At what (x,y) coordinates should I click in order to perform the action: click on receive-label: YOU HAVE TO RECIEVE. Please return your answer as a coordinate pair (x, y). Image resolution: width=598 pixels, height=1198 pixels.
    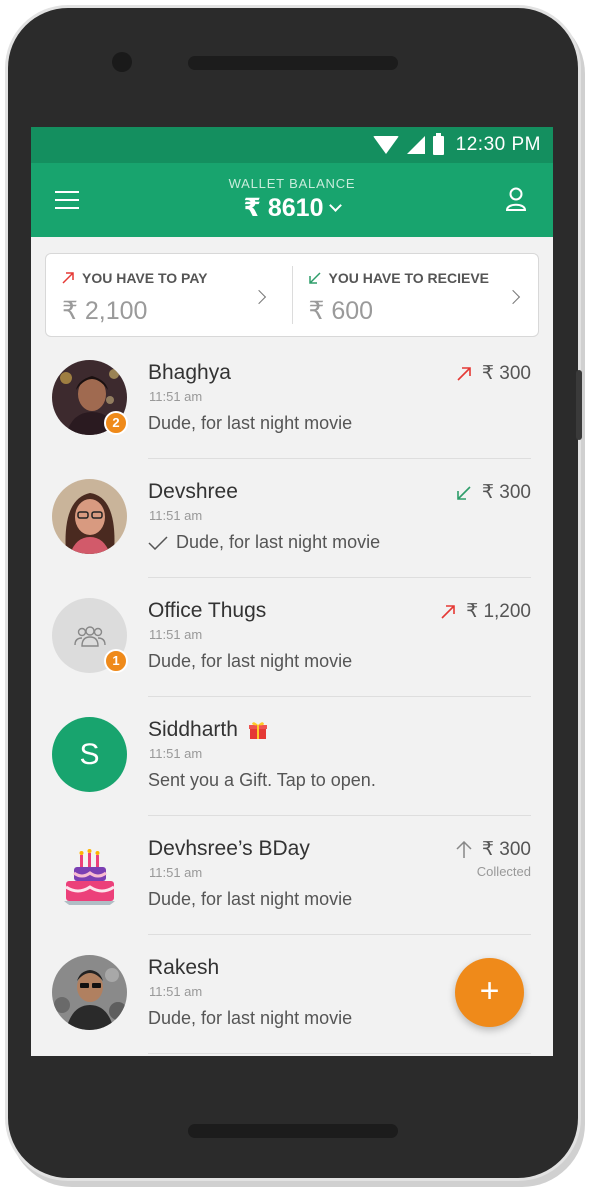
    Looking at the image, I should click on (409, 278).